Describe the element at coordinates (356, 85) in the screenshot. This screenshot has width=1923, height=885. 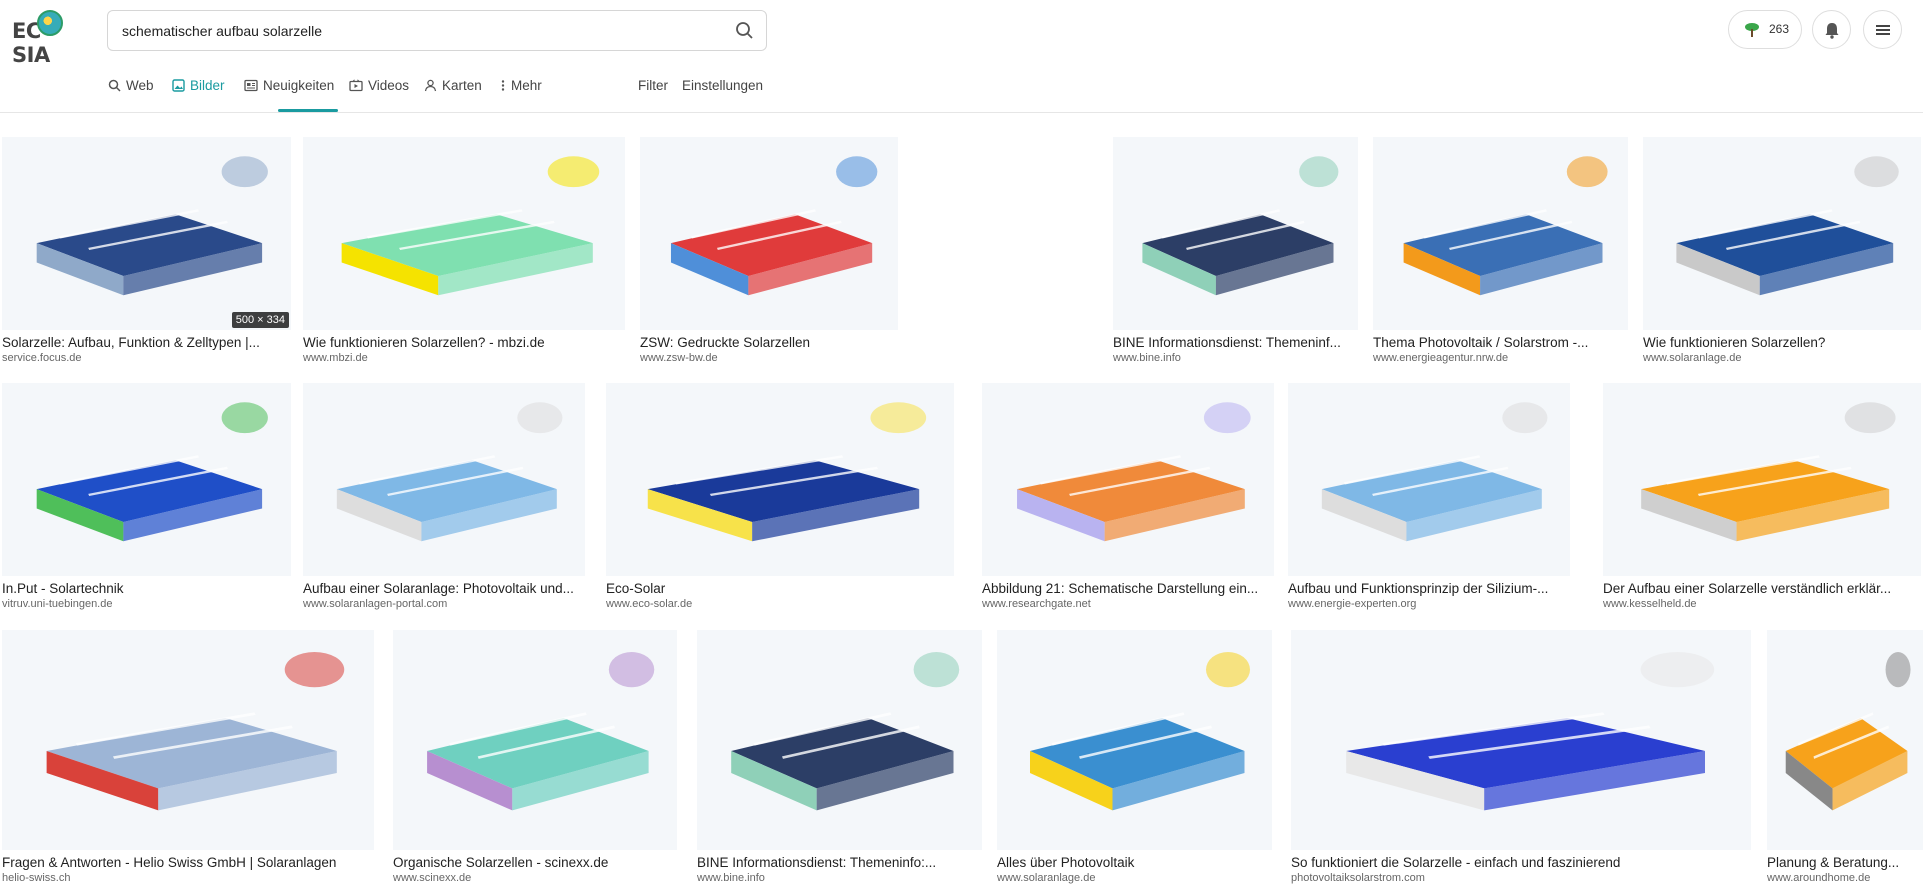
I see `video-icon` at that location.